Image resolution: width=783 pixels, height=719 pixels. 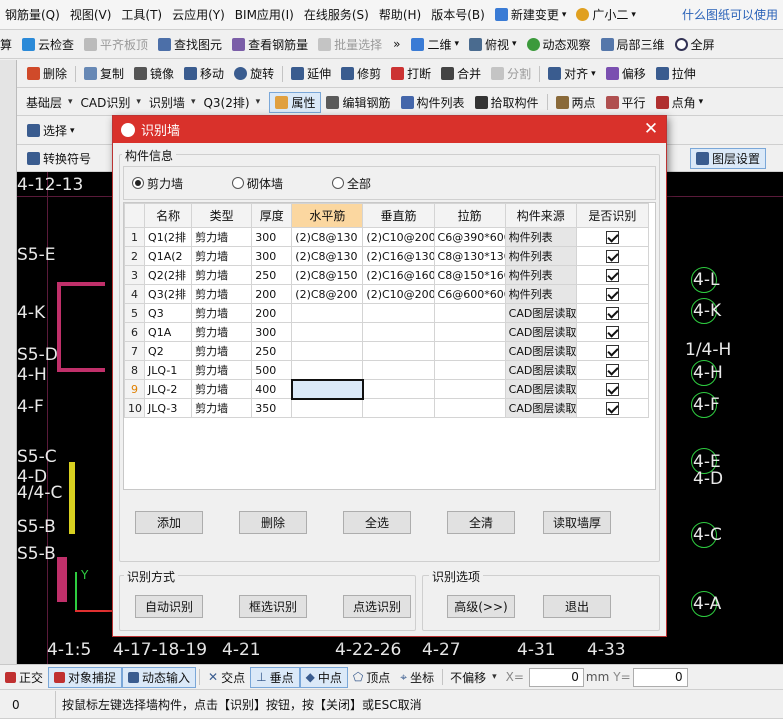 What do you see at coordinates (633, 44) in the screenshot?
I see `local-3d-button: 局部三维` at bounding box center [633, 44].